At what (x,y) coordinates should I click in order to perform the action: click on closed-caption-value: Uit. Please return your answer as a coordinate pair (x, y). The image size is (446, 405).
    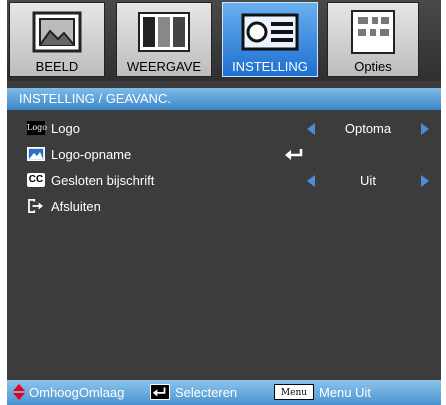
    Looking at the image, I should click on (368, 180).